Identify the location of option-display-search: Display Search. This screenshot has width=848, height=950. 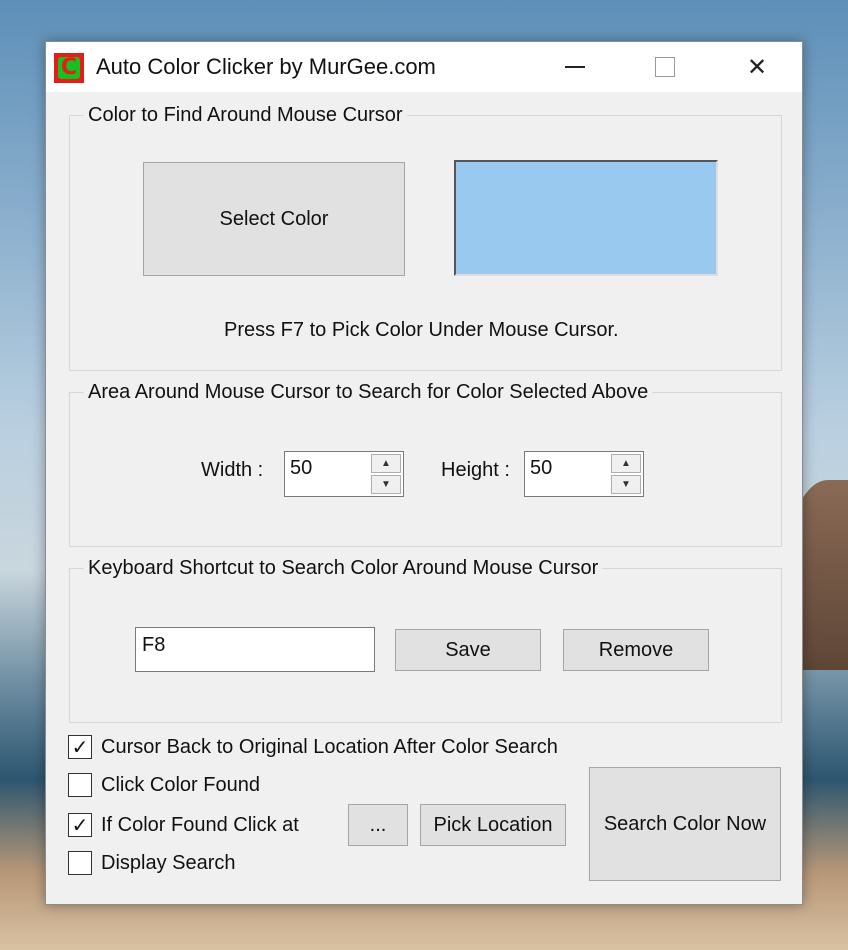
(152, 863).